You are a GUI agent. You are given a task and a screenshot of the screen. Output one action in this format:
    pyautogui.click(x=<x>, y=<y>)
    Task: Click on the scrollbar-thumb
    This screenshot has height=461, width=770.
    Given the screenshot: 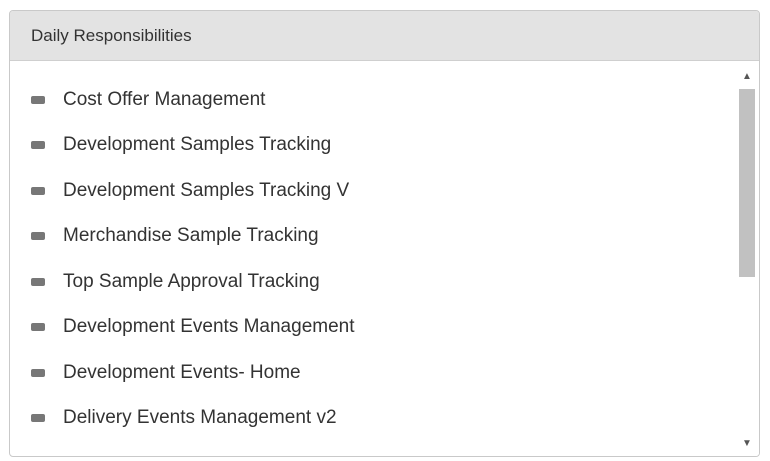 What is the action you would take?
    pyautogui.click(x=747, y=183)
    